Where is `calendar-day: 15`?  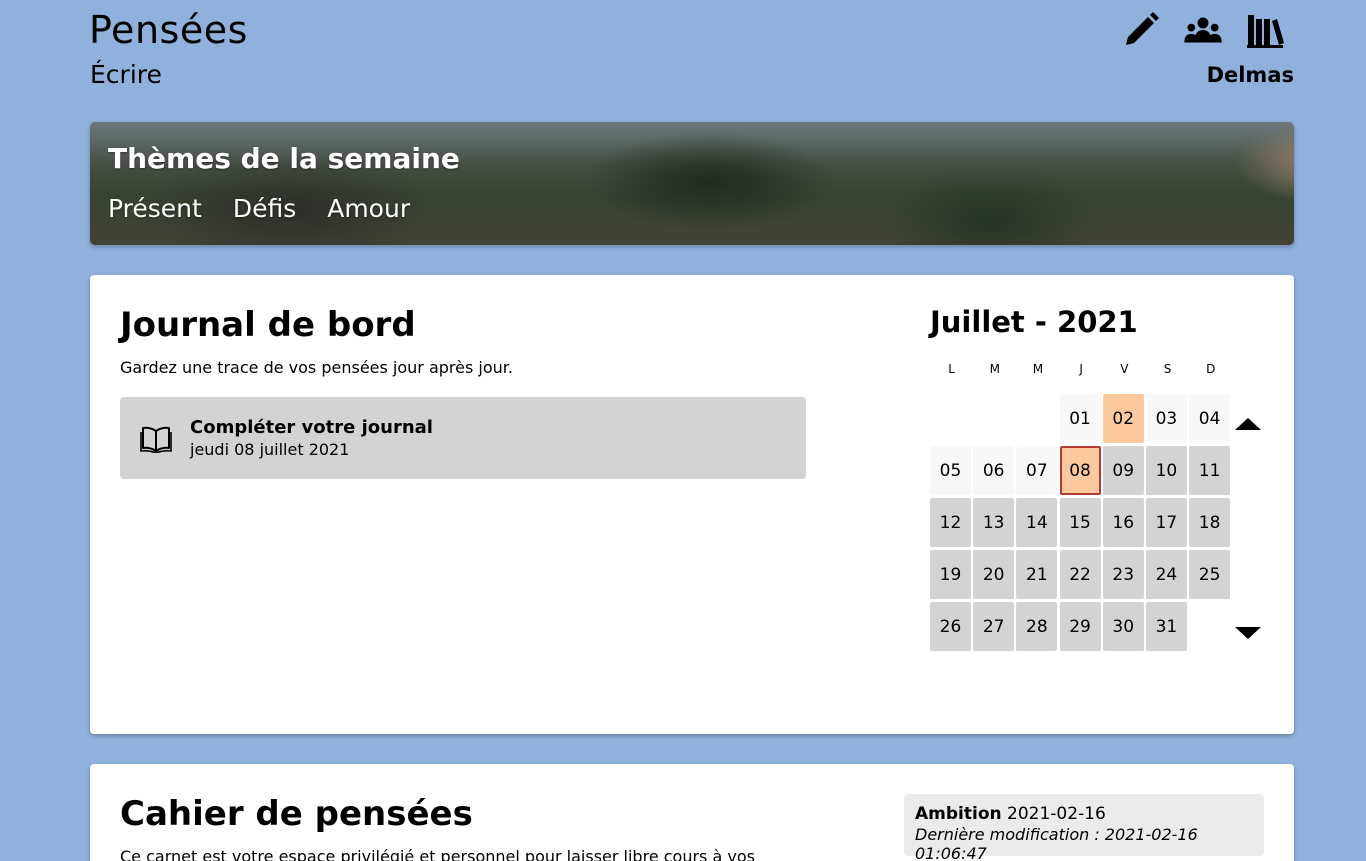
calendar-day: 15 is located at coordinates (1080, 522).